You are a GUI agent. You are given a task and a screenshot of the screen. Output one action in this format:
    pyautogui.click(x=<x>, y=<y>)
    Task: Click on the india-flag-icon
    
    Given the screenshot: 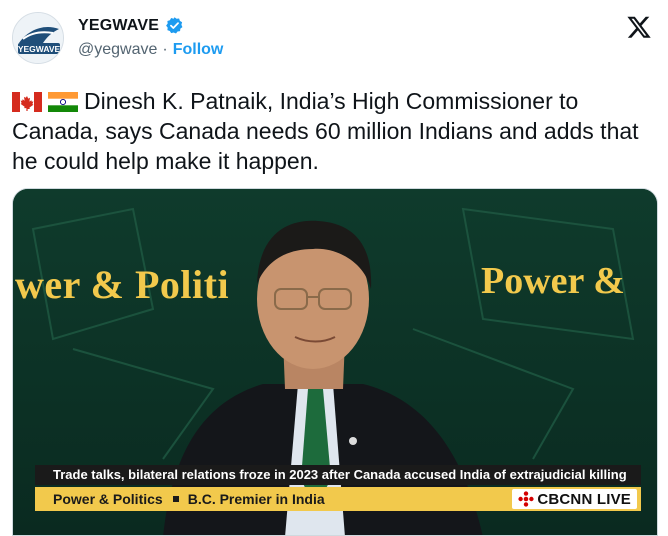 What is the action you would take?
    pyautogui.click(x=63, y=102)
    